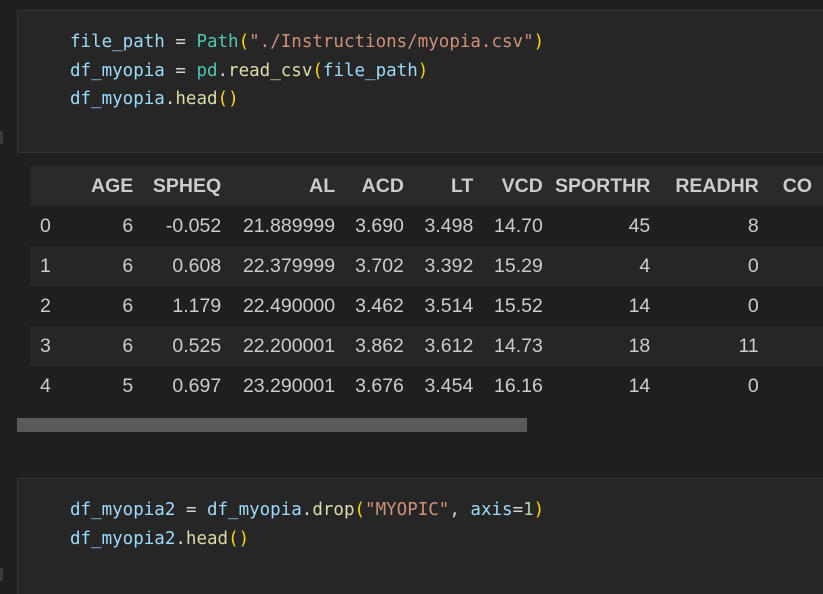 The image size is (823, 594). What do you see at coordinates (797, 185) in the screenshot?
I see `column-header: CO` at bounding box center [797, 185].